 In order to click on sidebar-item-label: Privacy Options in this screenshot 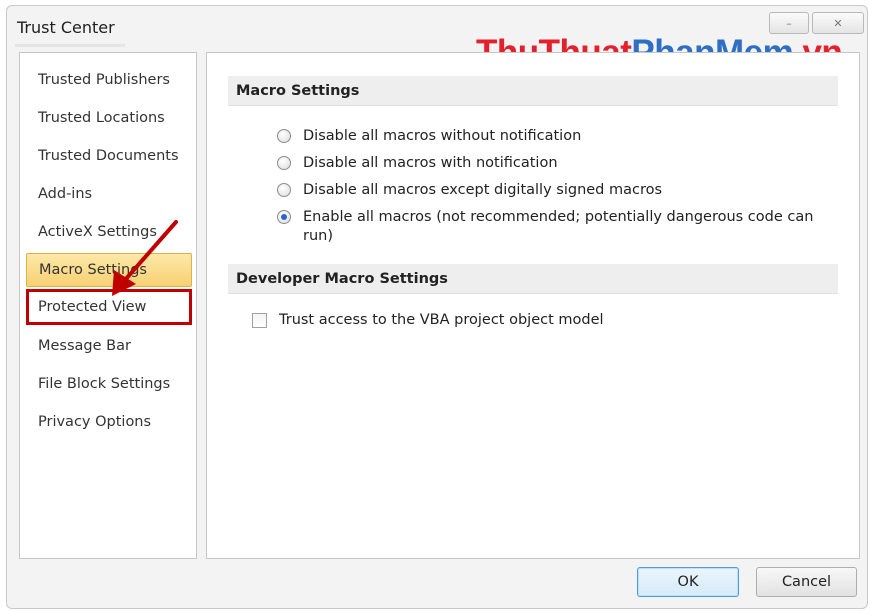, I will do `click(95, 422)`.